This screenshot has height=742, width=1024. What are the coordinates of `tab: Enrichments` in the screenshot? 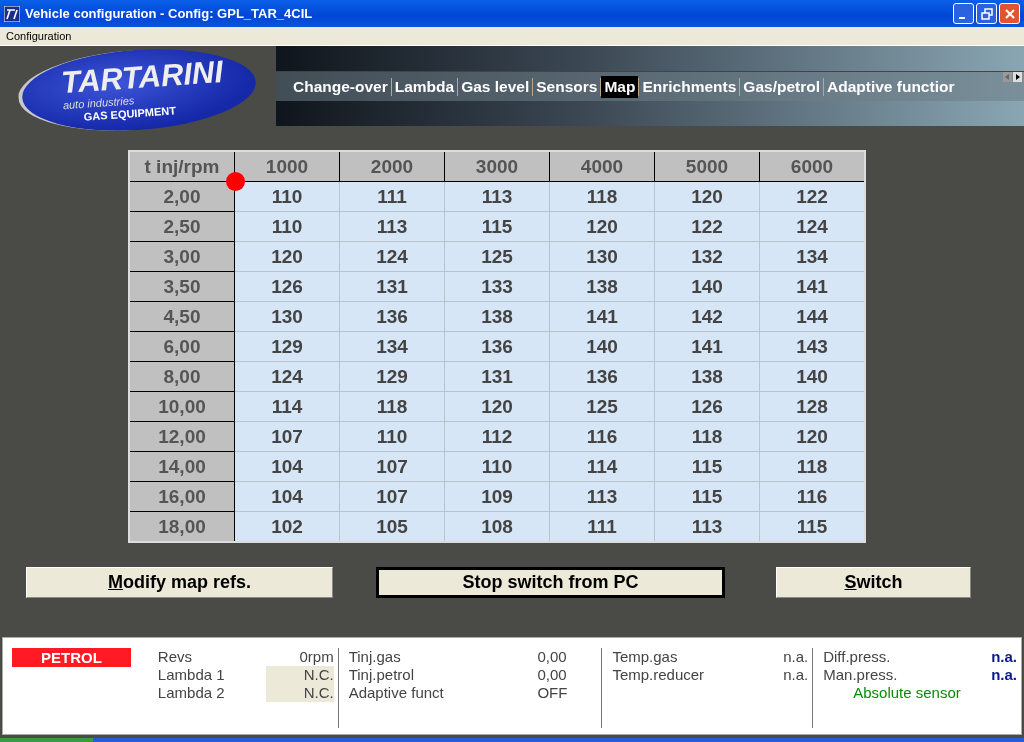 It's located at (689, 86).